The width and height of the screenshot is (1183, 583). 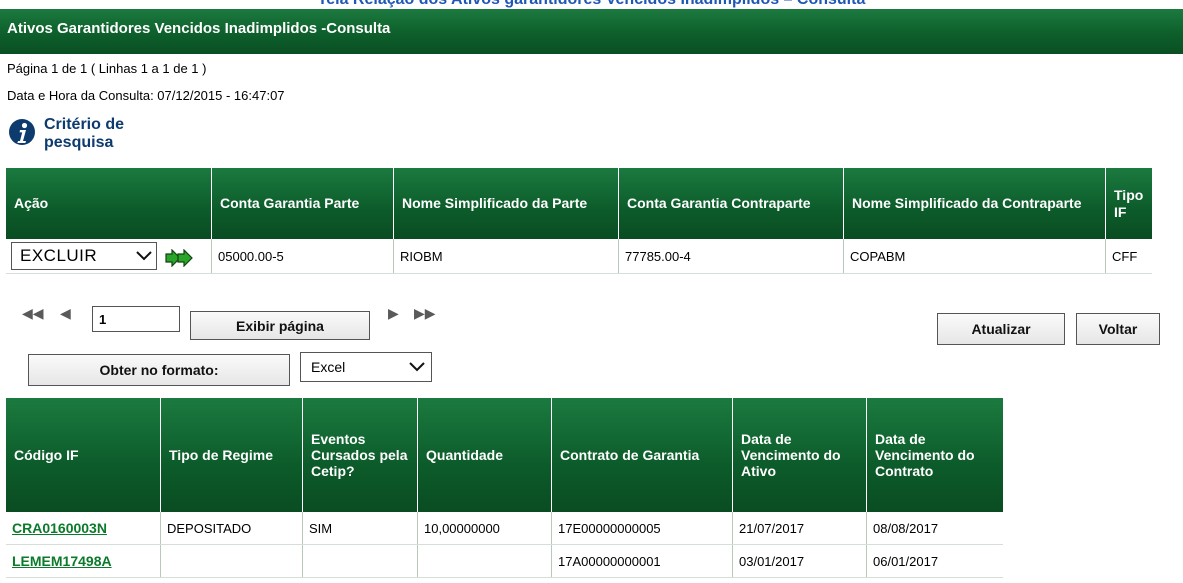 What do you see at coordinates (642, 455) in the screenshot?
I see `col-contrato-garantia: Contrato de Garantia` at bounding box center [642, 455].